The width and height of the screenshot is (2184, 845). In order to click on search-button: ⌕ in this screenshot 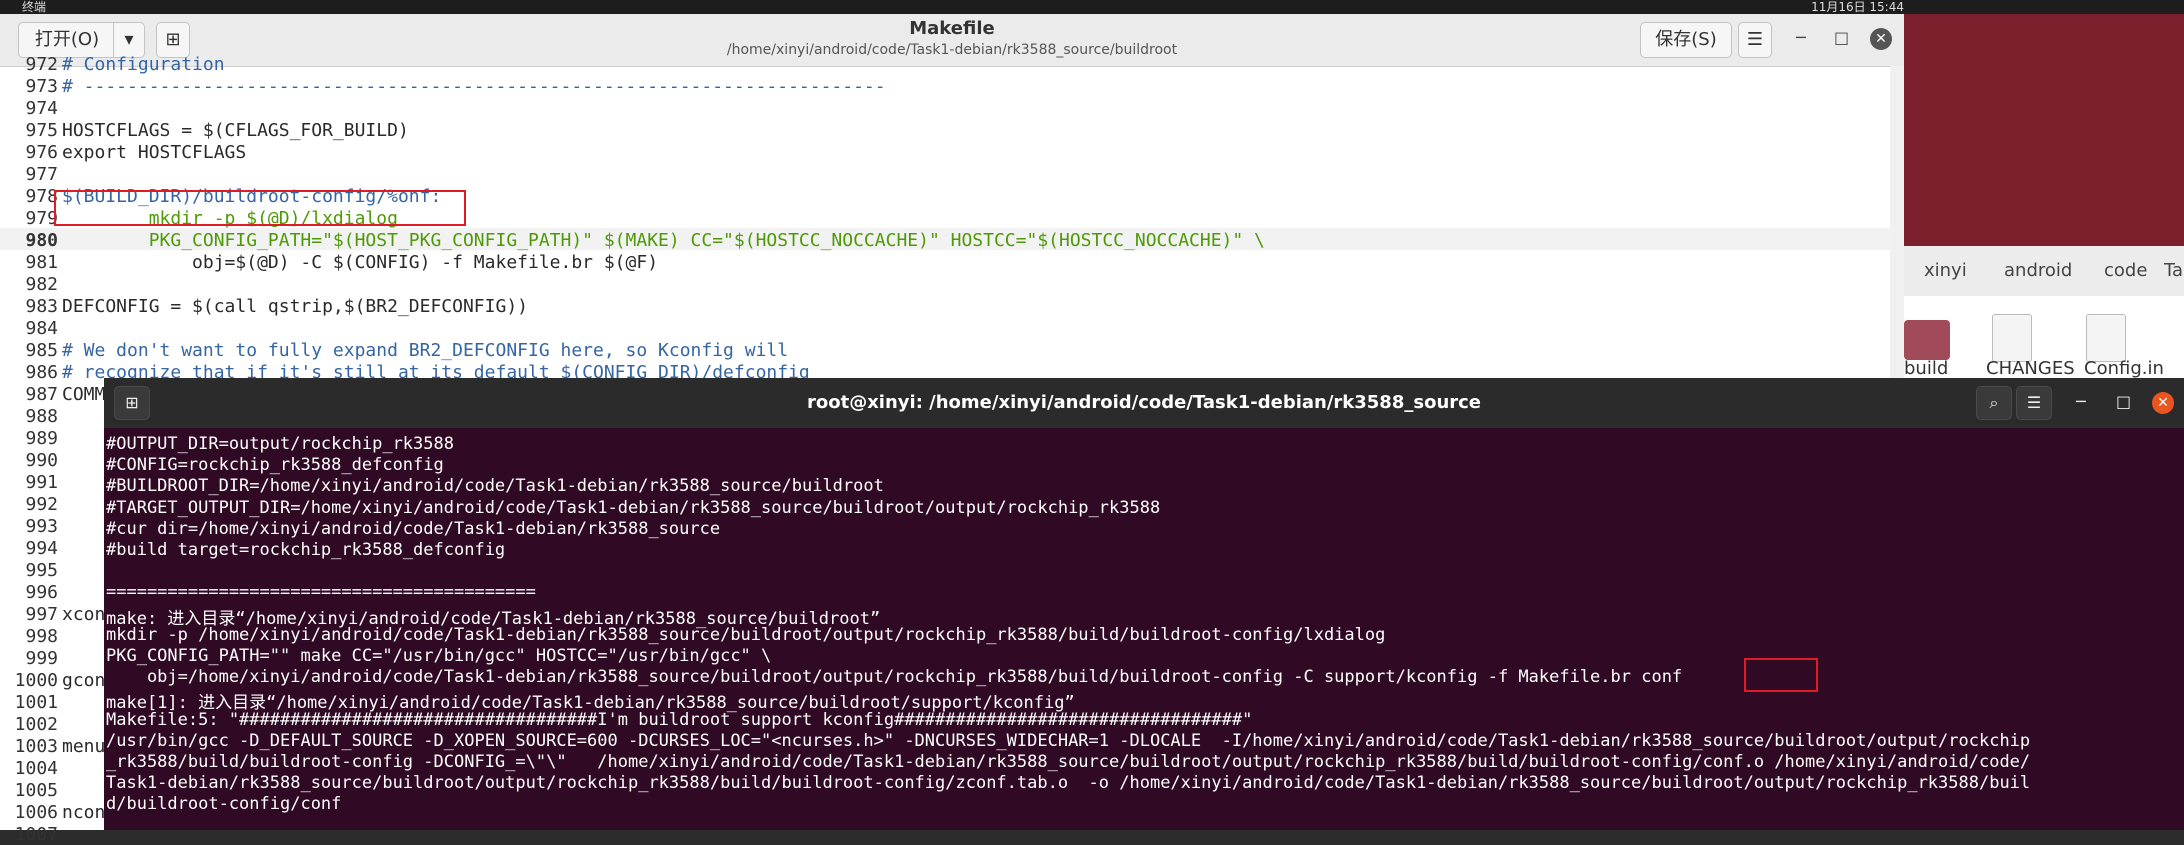, I will do `click(1994, 403)`.